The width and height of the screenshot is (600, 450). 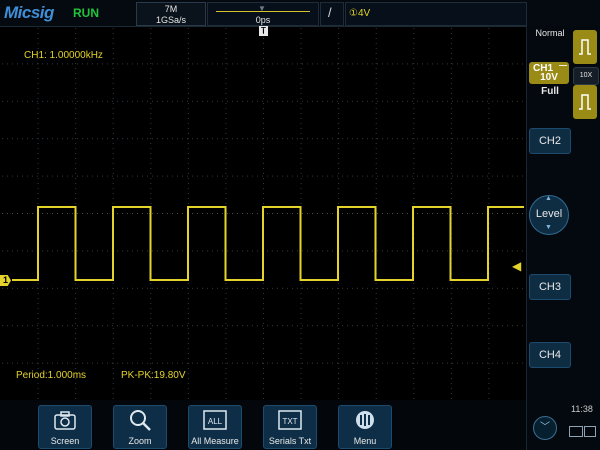 What do you see at coordinates (365, 420) in the screenshot?
I see `menu-icon` at bounding box center [365, 420].